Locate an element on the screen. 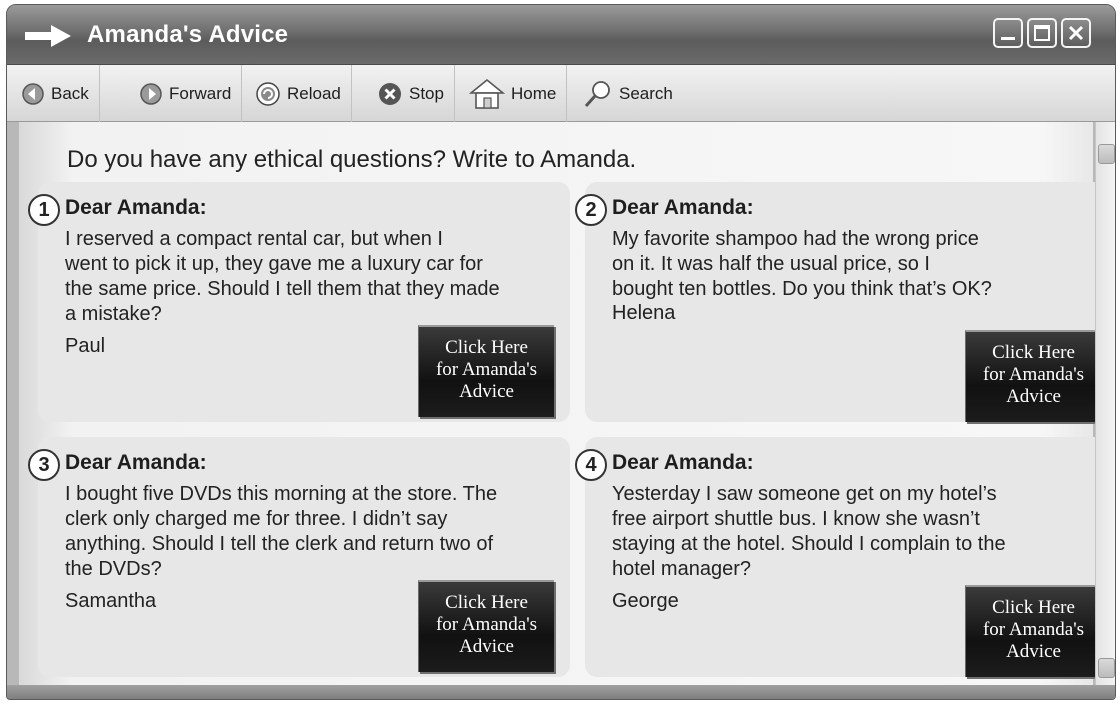 This screenshot has width=1120, height=704. close-icon is located at coordinates (1076, 33).